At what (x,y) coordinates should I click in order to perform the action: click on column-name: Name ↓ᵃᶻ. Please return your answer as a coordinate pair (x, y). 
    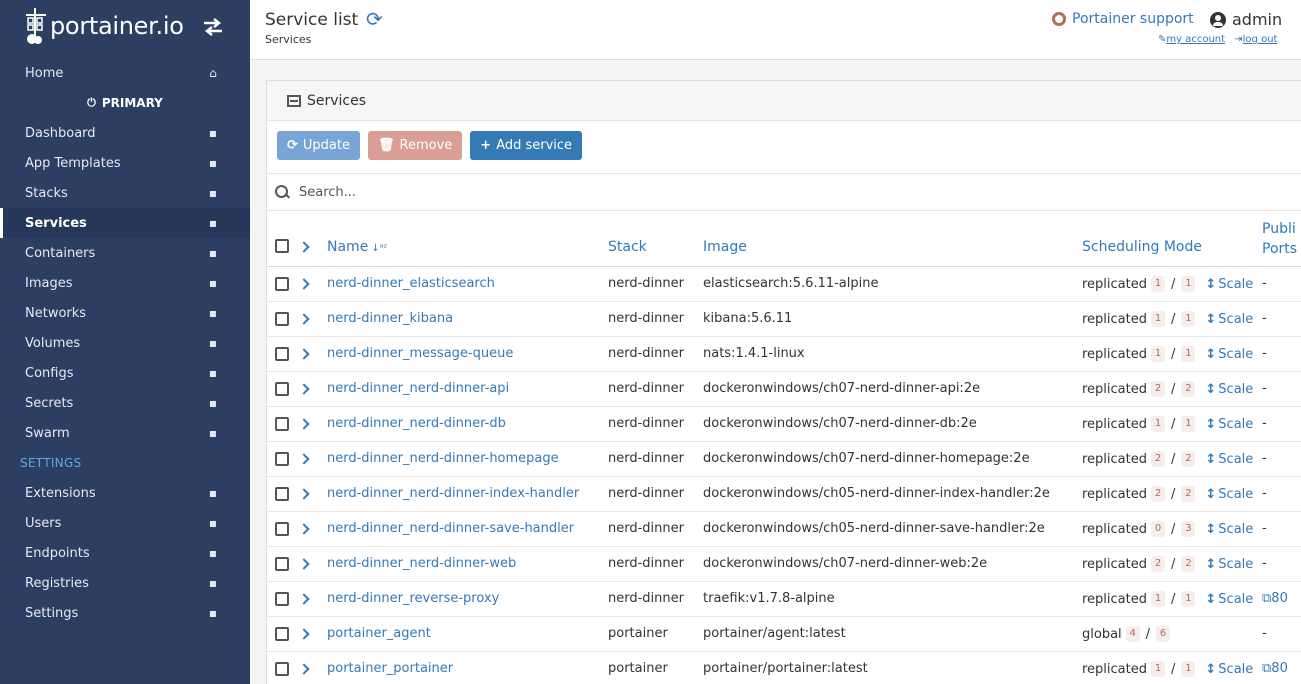
    Looking at the image, I should click on (357, 247).